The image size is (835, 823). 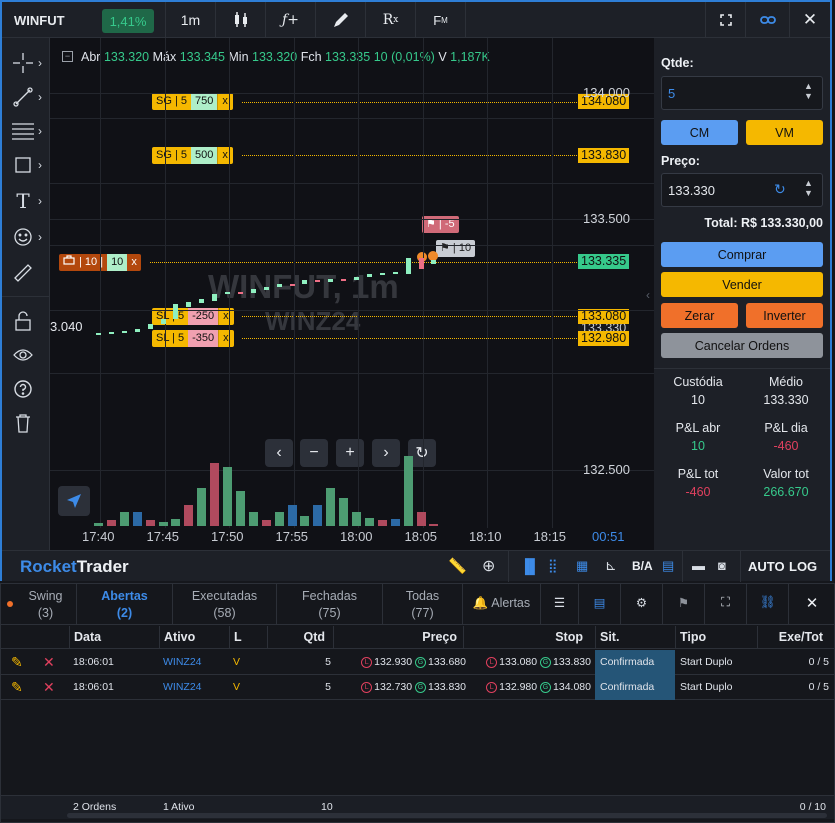 I want to click on zoom-in-button: +, so click(x=350, y=453).